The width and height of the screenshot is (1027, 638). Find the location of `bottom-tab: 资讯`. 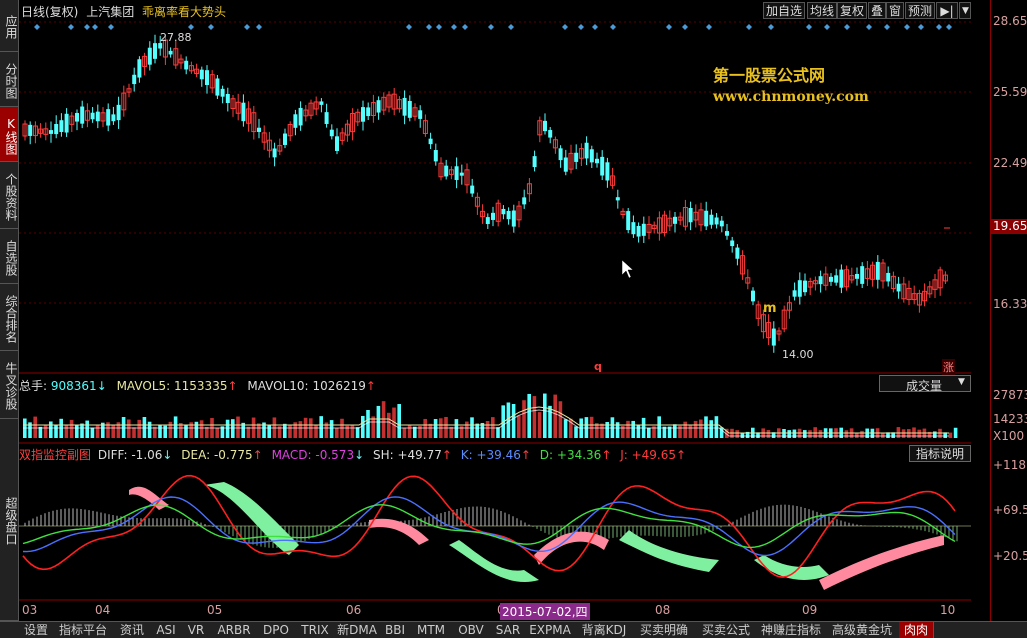

bottom-tab: 资讯 is located at coordinates (132, 630).